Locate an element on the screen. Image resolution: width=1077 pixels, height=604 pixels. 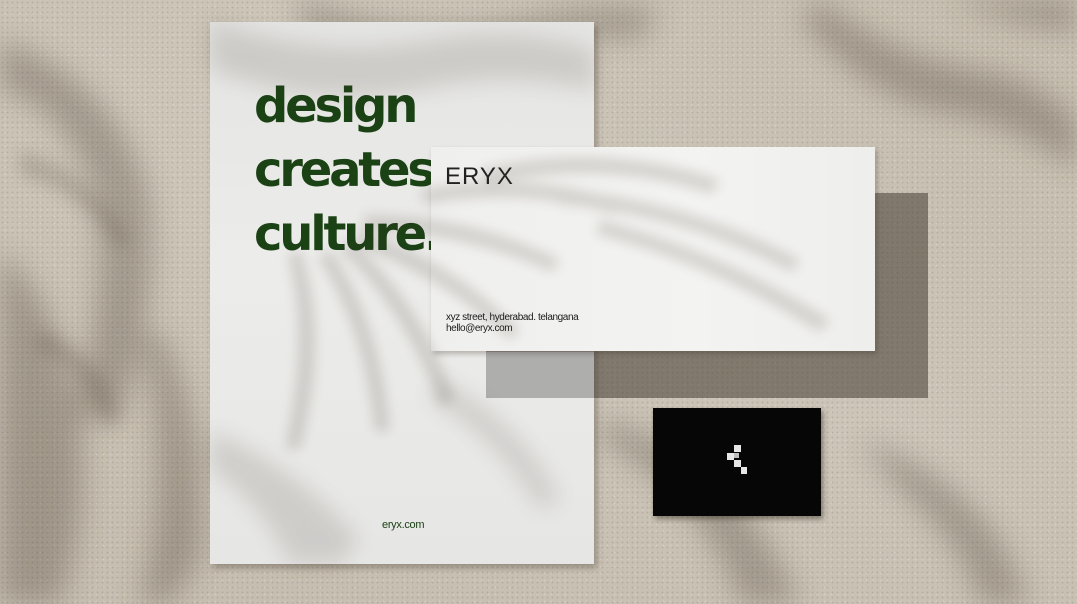
poster-headline: design creates culture. is located at coordinates (348, 170).